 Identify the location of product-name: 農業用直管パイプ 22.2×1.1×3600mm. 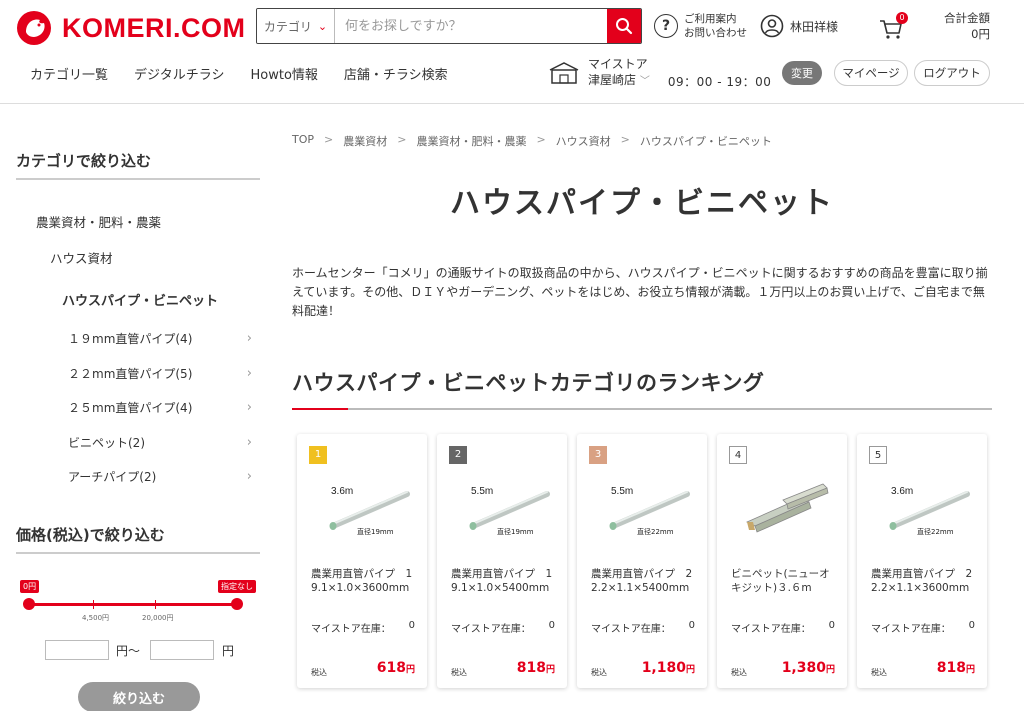
(925, 581).